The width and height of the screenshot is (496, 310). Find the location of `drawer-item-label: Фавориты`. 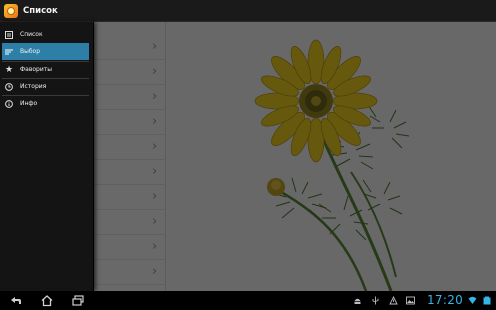

drawer-item-label: Фавориты is located at coordinates (36, 69).